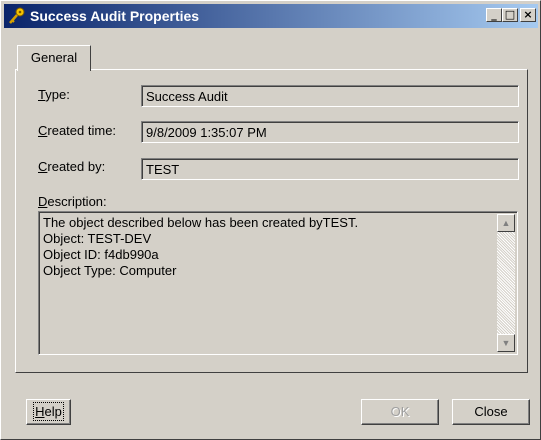 The image size is (541, 440). Describe the element at coordinates (506, 223) in the screenshot. I see `scroll-up-arrow-icon: ▲` at that location.